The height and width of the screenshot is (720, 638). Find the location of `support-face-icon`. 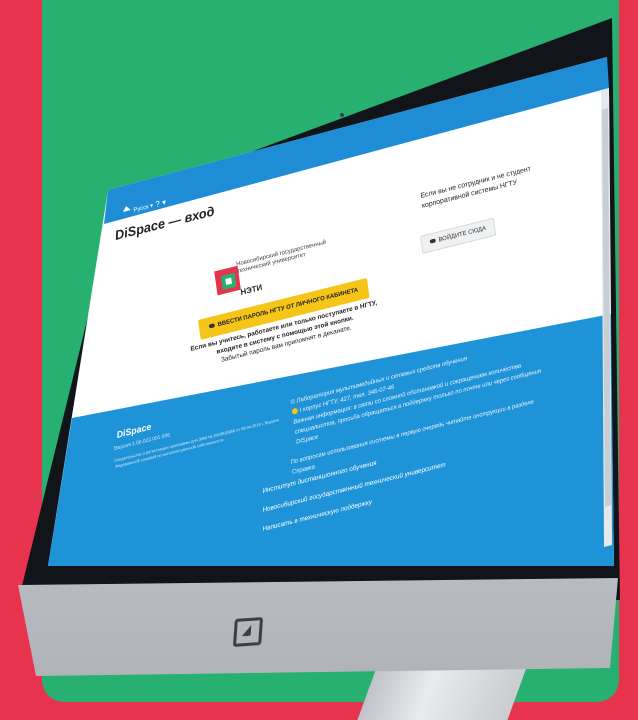

support-face-icon is located at coordinates (295, 411).